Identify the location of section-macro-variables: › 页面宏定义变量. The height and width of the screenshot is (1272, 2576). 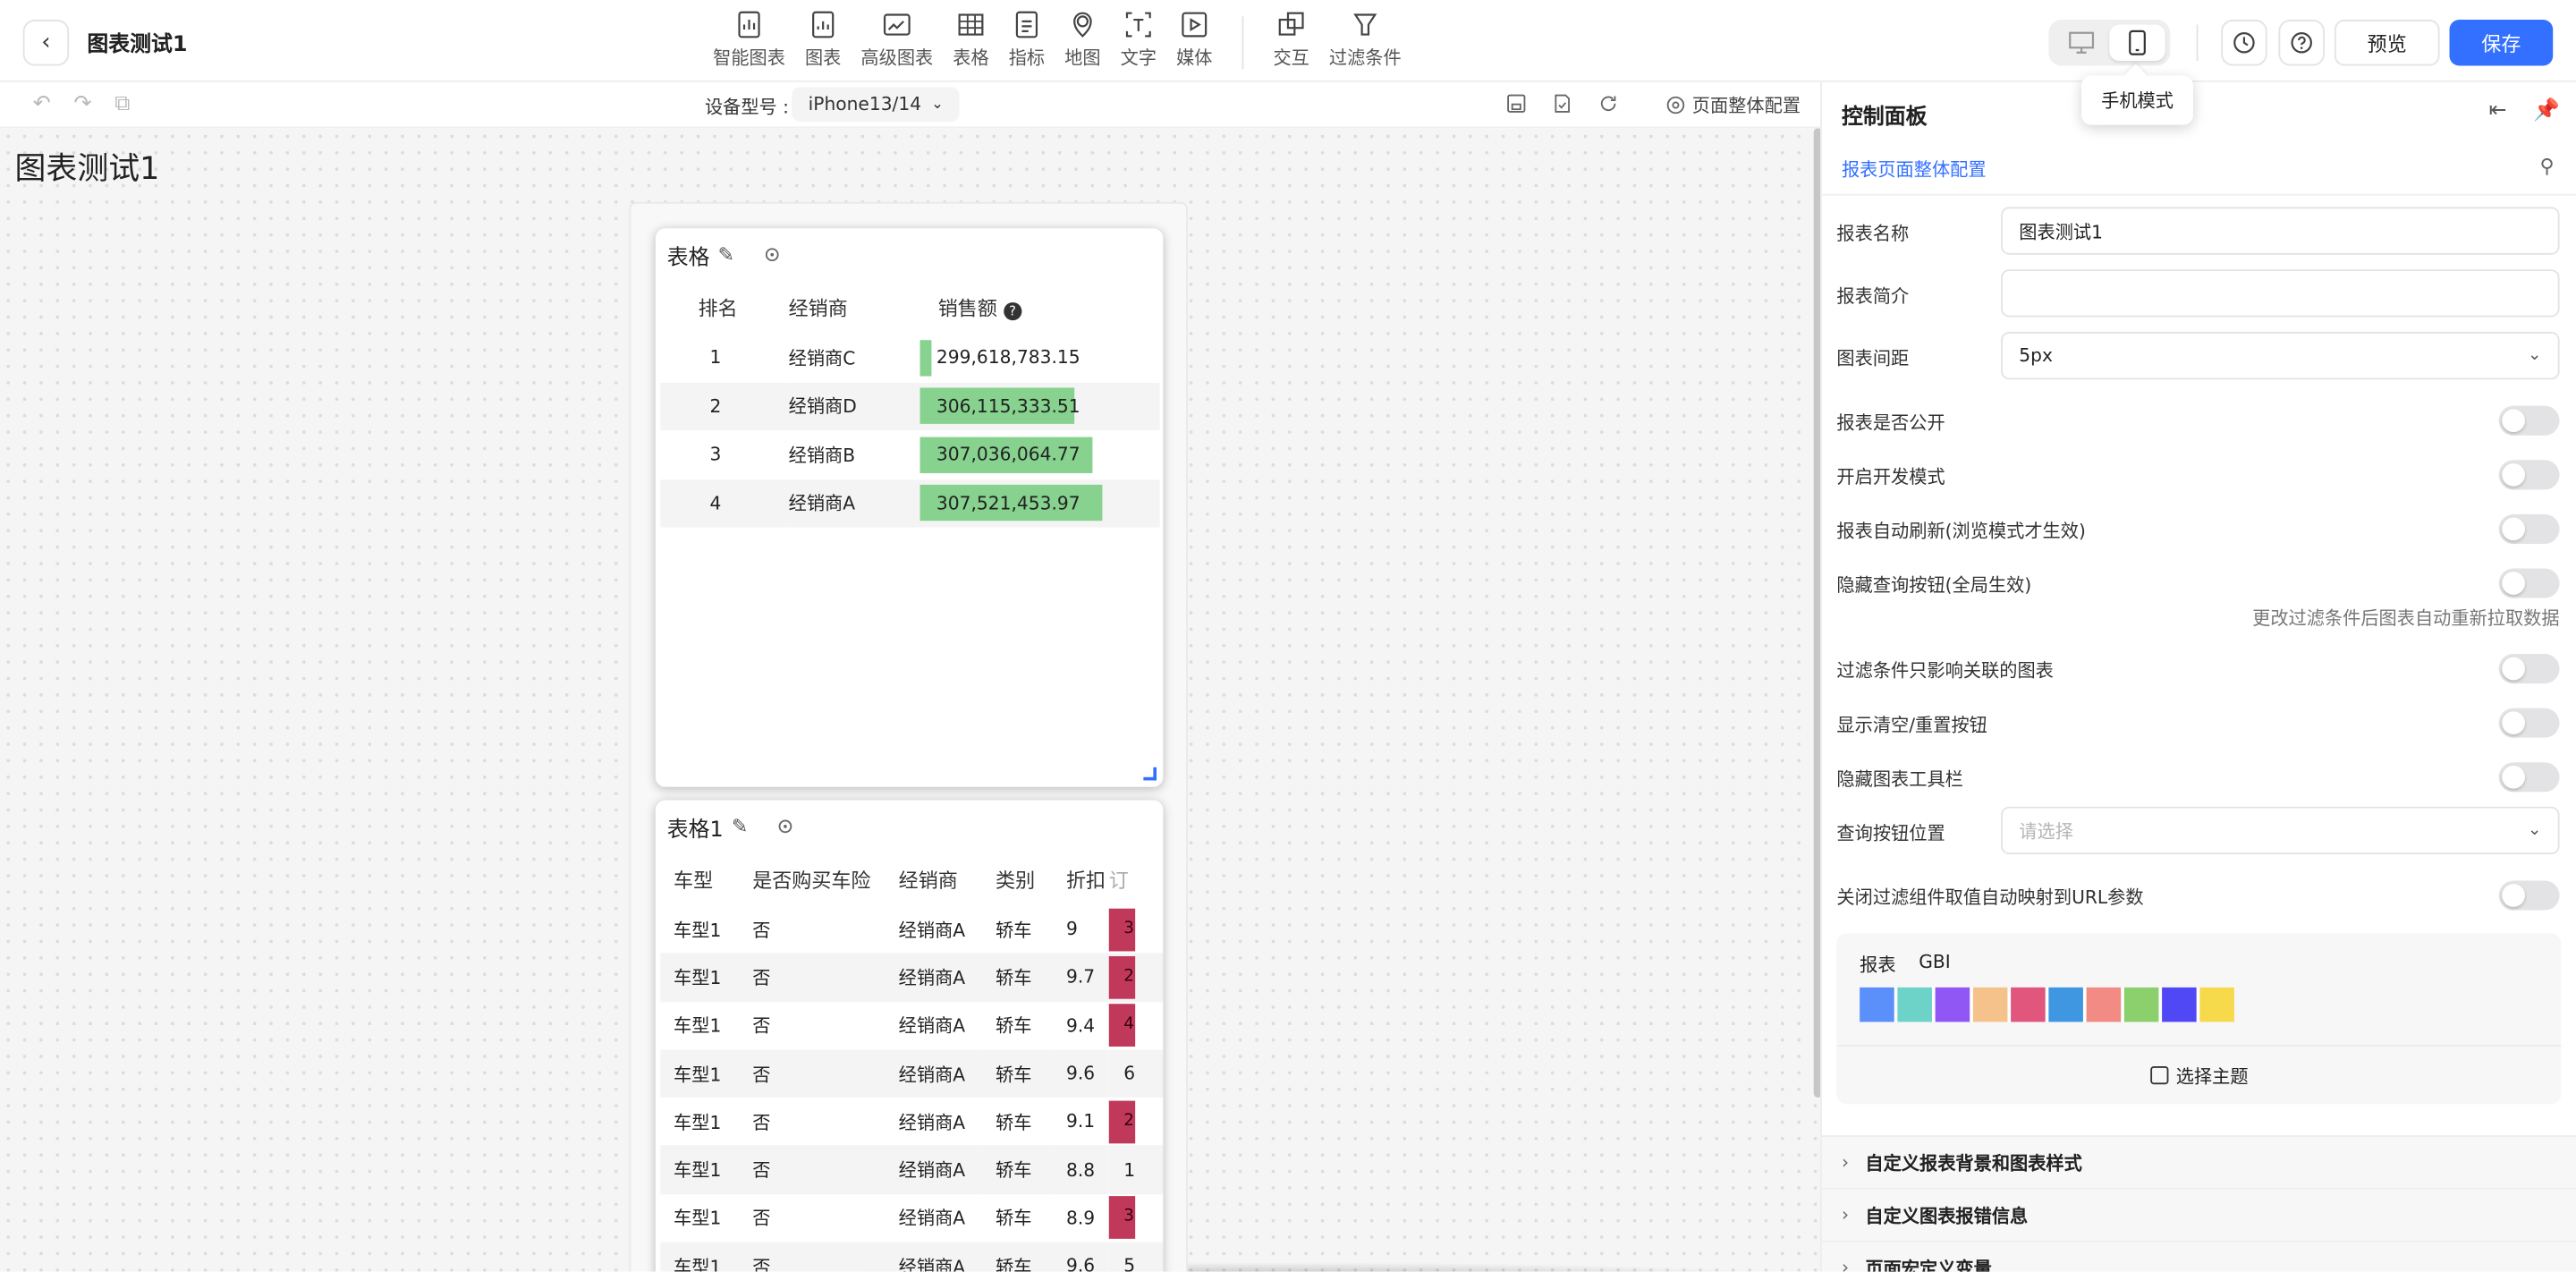
(2198, 1256).